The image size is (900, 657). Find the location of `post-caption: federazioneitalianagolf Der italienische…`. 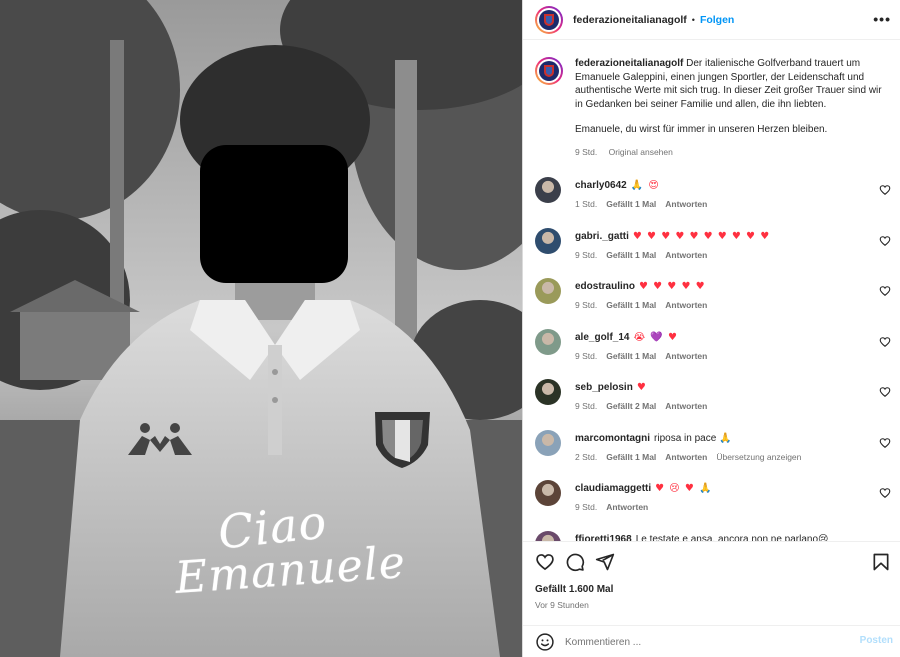

post-caption: federazioneitalianagolf Der italienische… is located at coordinates (713, 108).